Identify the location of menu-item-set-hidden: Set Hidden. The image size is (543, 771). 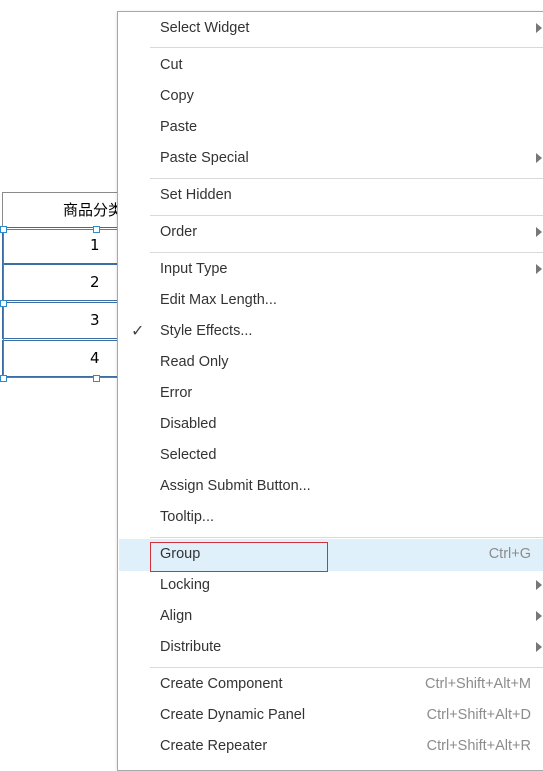
(331, 195).